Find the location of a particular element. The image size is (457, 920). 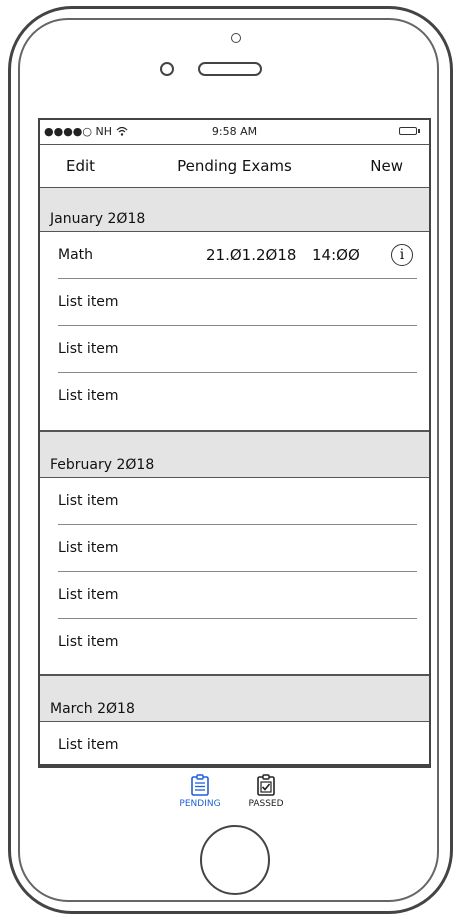

tab-pending: PENDING is located at coordinates (200, 791).